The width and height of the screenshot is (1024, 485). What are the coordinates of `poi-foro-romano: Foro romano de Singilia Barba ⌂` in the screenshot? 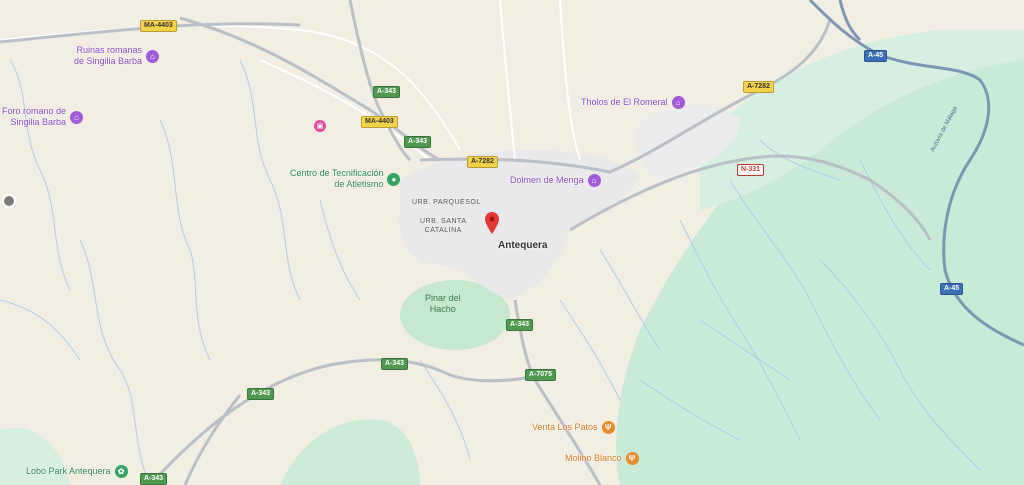 It's located at (43, 117).